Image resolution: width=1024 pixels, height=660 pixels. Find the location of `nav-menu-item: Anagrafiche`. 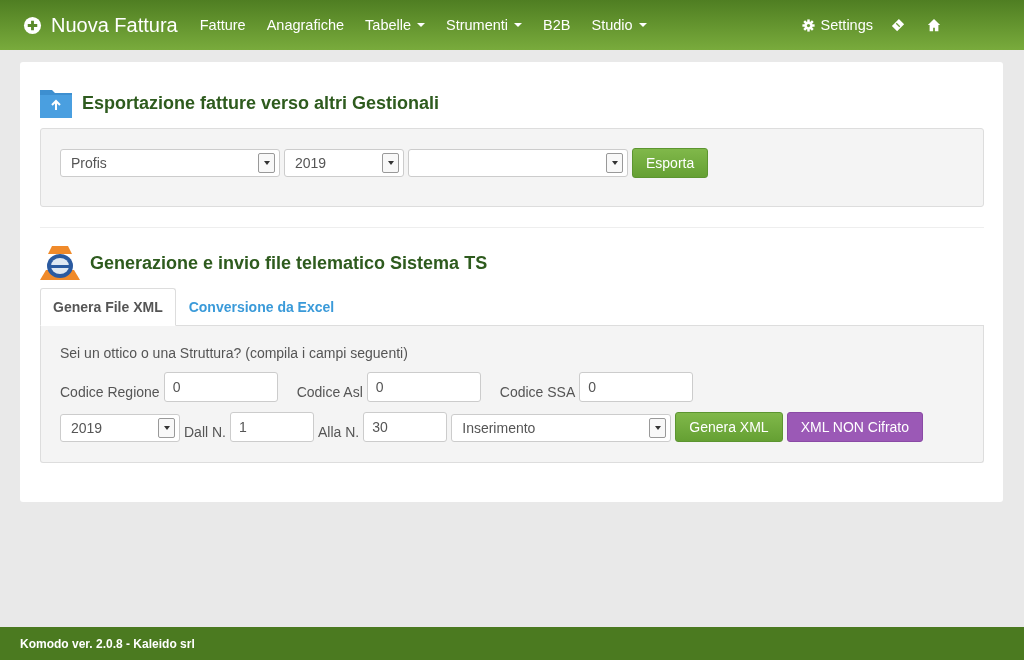

nav-menu-item: Anagrafiche is located at coordinates (305, 25).